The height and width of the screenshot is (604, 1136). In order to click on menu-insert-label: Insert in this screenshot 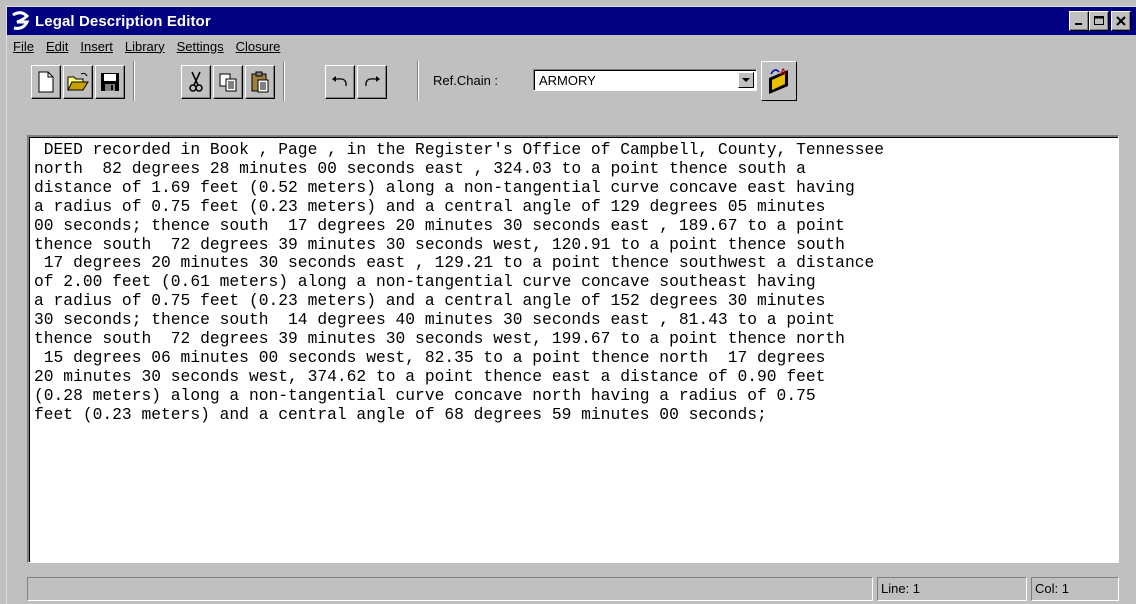, I will do `click(96, 46)`.